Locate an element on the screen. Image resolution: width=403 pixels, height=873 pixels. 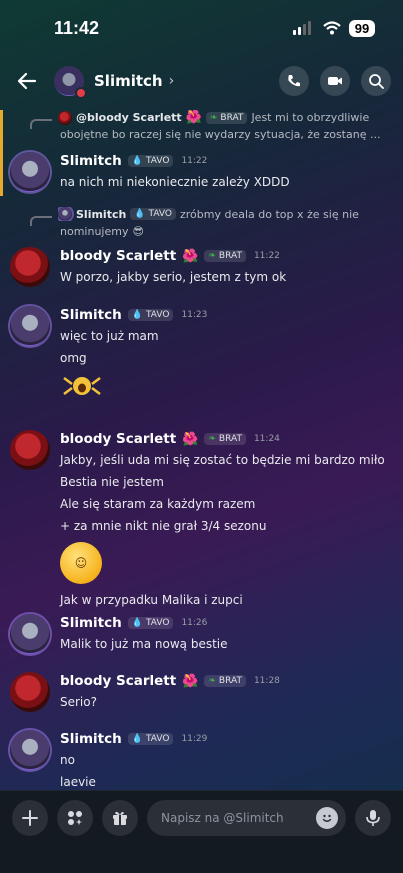
apps-button is located at coordinates (75, 818).